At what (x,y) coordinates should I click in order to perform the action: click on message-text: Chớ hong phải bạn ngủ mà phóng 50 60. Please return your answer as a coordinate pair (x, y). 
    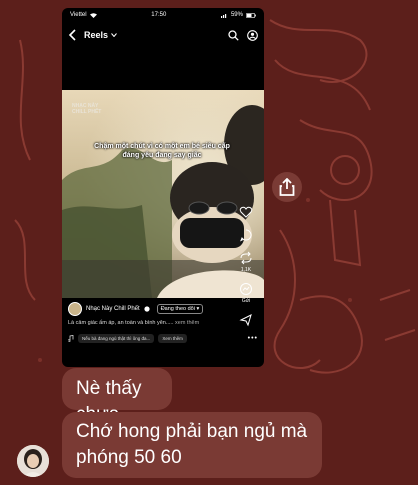
    Looking at the image, I should click on (192, 444).